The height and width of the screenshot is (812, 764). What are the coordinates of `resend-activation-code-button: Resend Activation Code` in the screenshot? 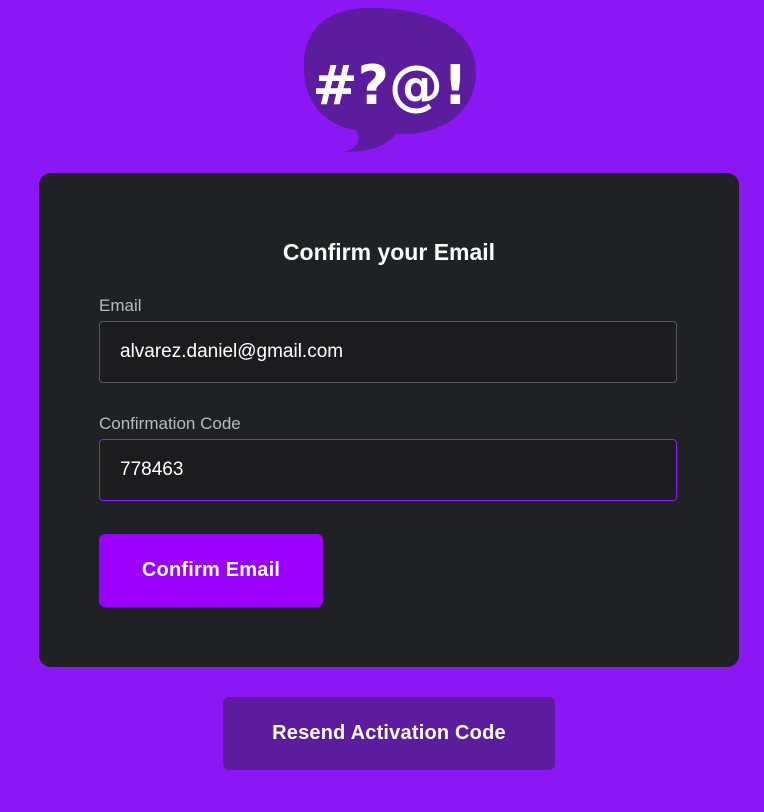 It's located at (389, 733).